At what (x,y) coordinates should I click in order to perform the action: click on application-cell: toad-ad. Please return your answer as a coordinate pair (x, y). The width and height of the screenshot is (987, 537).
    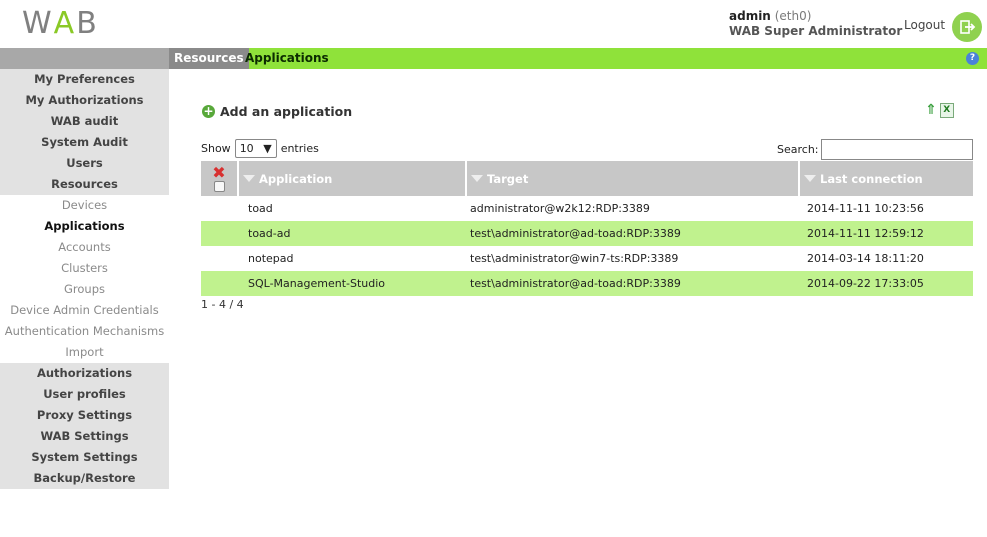
    Looking at the image, I should click on (352, 233).